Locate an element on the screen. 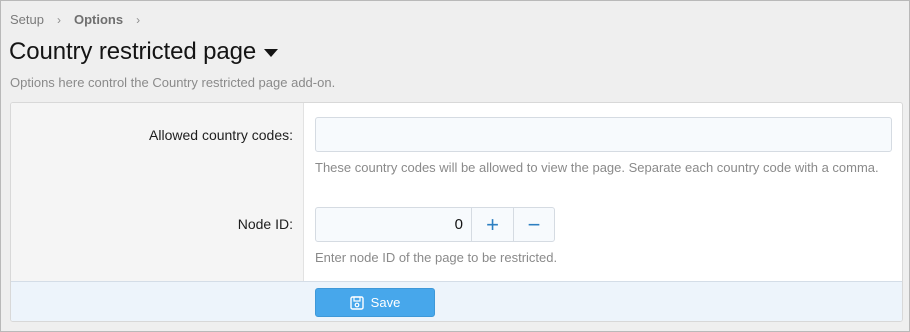 The image size is (910, 332). allowed-country-codes-label: Allowed country codes: is located at coordinates (221, 135).